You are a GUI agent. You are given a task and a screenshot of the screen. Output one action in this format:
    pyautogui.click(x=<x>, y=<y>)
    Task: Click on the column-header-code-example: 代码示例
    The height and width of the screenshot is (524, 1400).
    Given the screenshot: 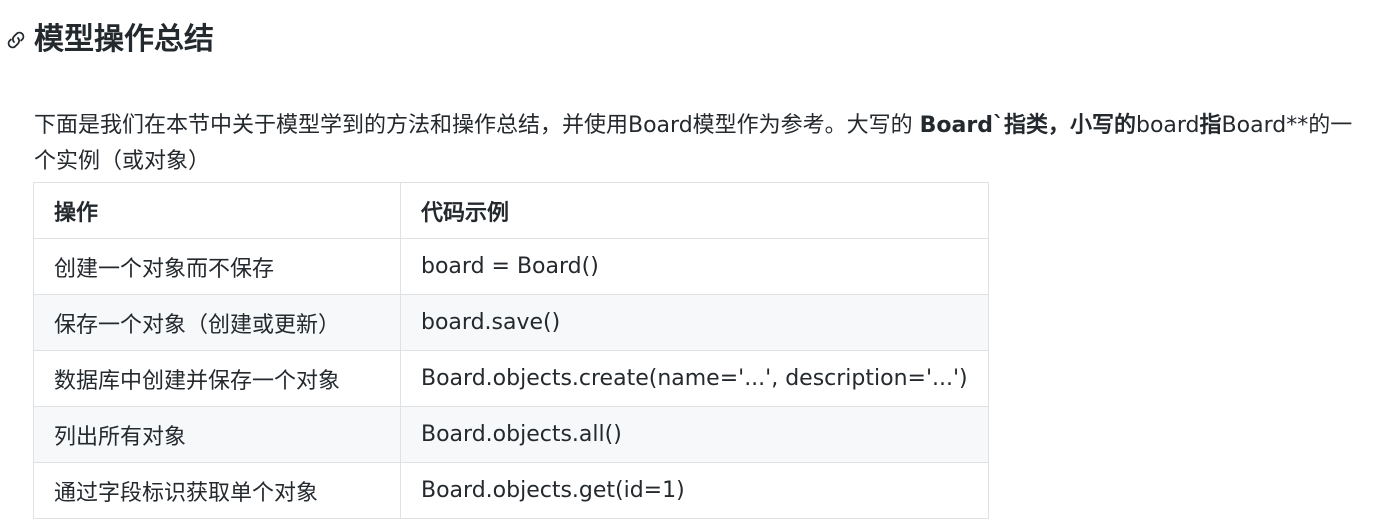 What is the action you would take?
    pyautogui.click(x=694, y=210)
    